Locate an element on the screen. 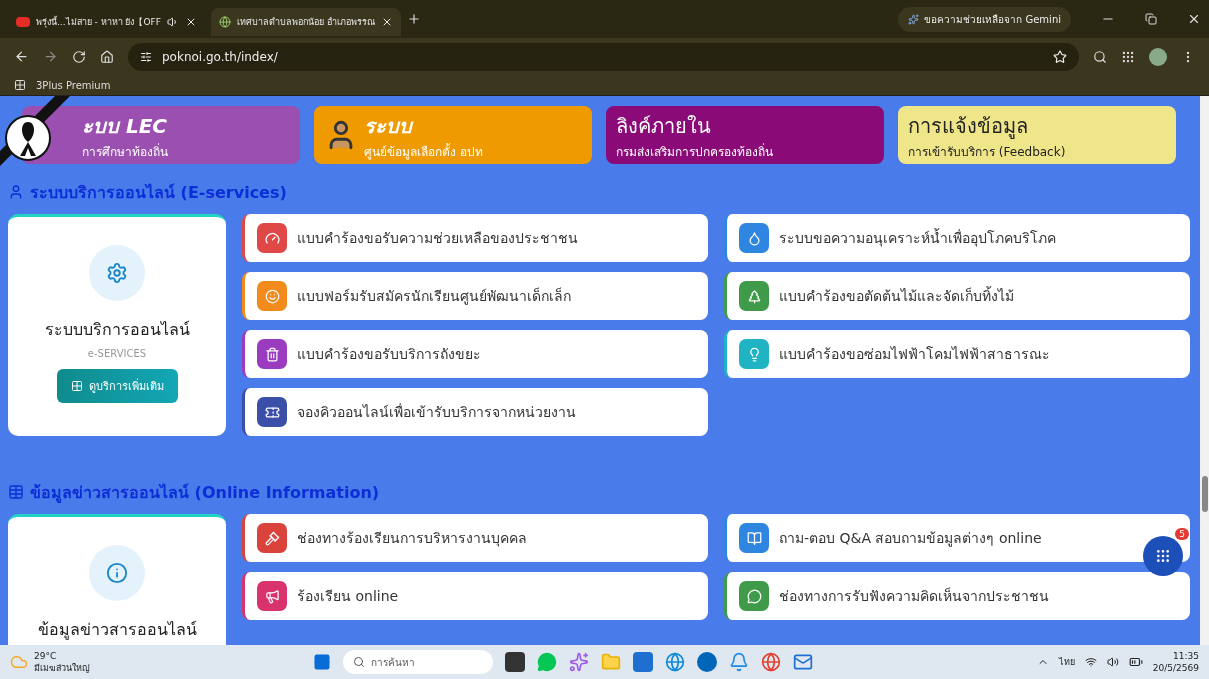  browser-tab: เทศบาลตำบลพอกน้อย อำเภอพรรณ is located at coordinates (305, 22).